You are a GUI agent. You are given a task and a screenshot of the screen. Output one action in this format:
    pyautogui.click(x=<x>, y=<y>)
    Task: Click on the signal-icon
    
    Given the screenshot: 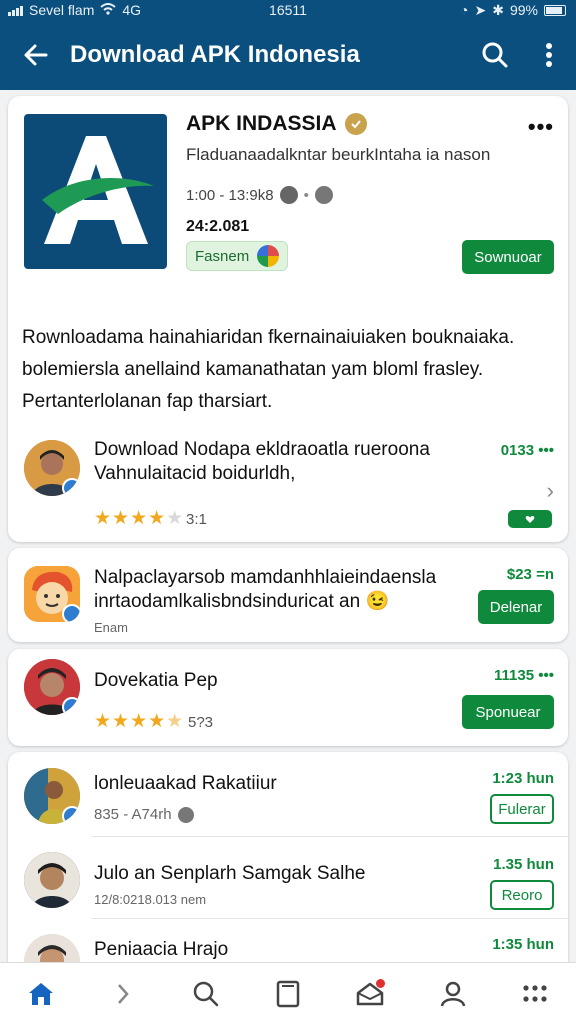 What is the action you would take?
    pyautogui.click(x=15, y=10)
    